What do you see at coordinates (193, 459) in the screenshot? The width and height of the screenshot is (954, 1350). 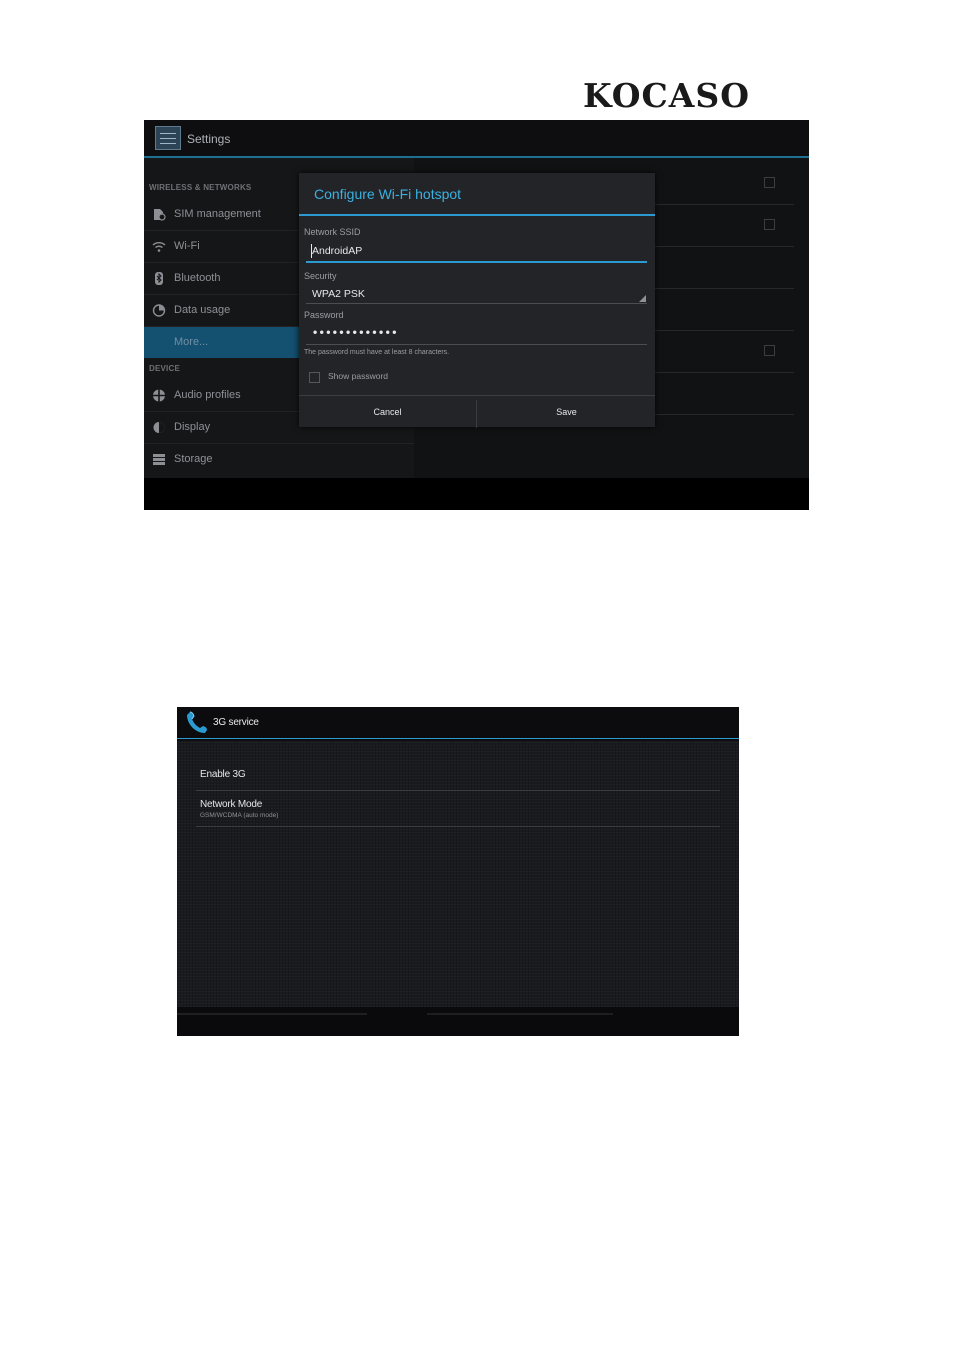 I see `sidebar-item-label: Storage` at bounding box center [193, 459].